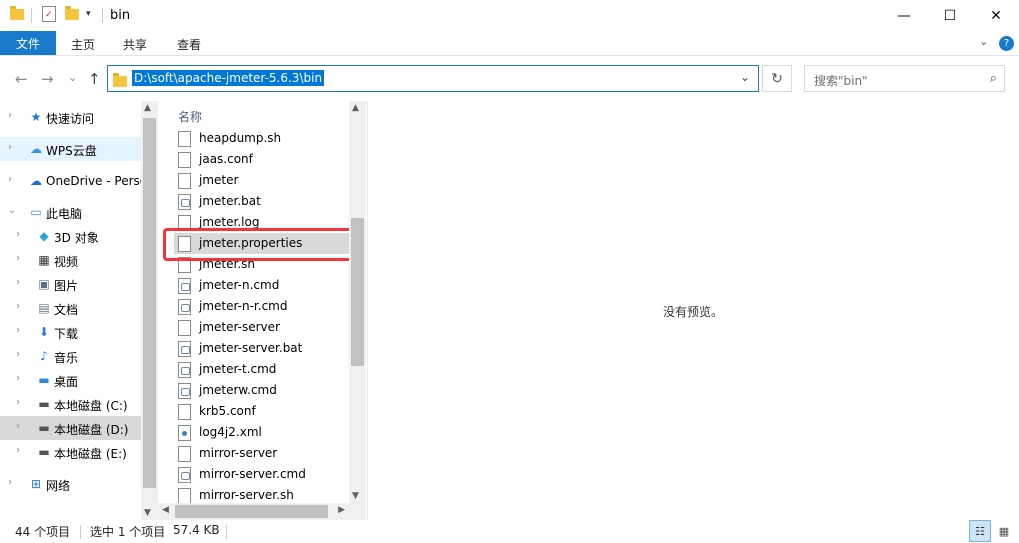  I want to click on scroll-right-icon: ▶, so click(341, 510).